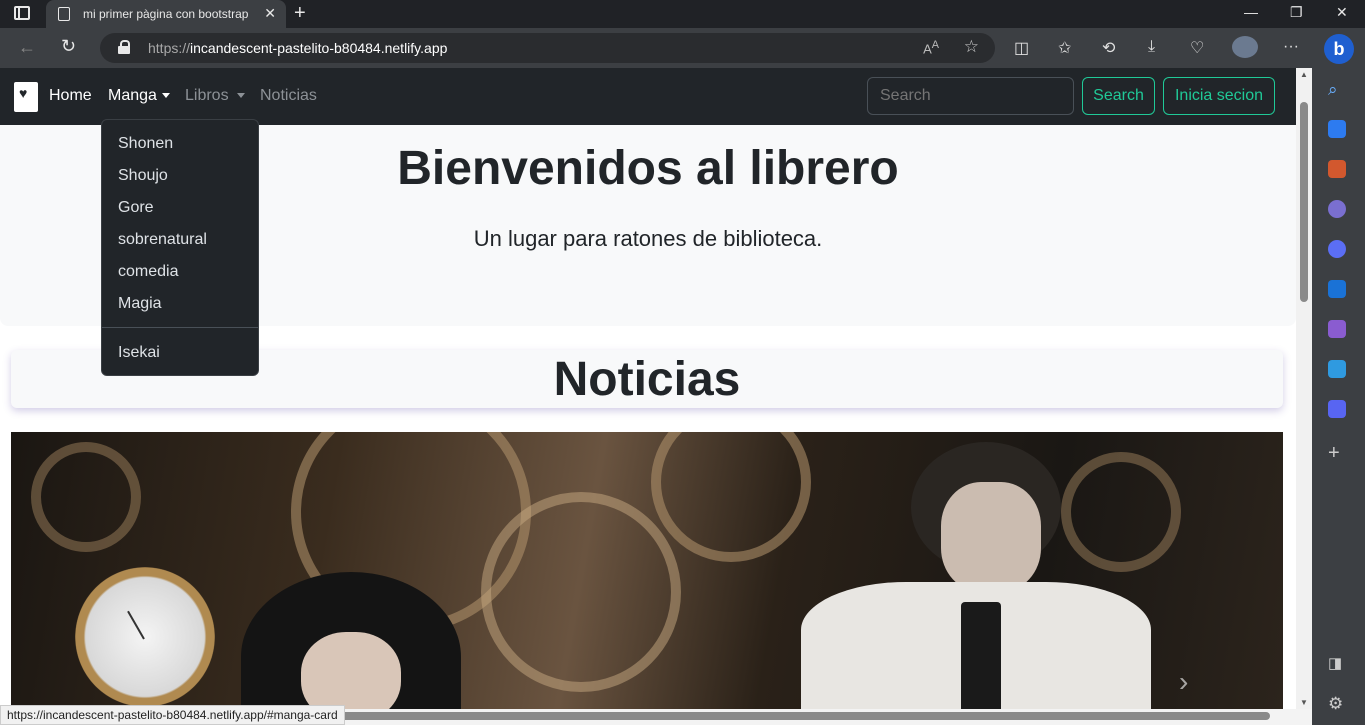 The height and width of the screenshot is (725, 1365). What do you see at coordinates (136, 208) in the screenshot?
I see `dropdown-item-gore: Gore` at bounding box center [136, 208].